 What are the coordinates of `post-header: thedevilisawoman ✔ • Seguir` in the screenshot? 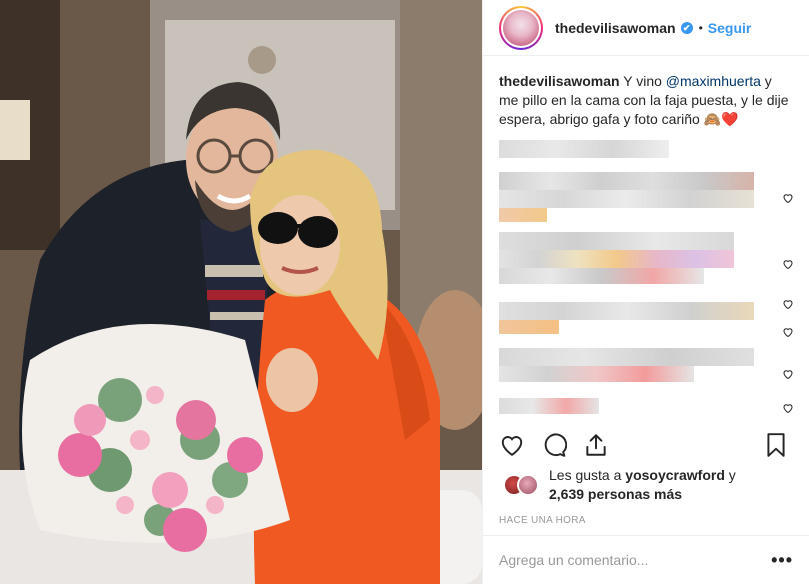 It's located at (646, 28).